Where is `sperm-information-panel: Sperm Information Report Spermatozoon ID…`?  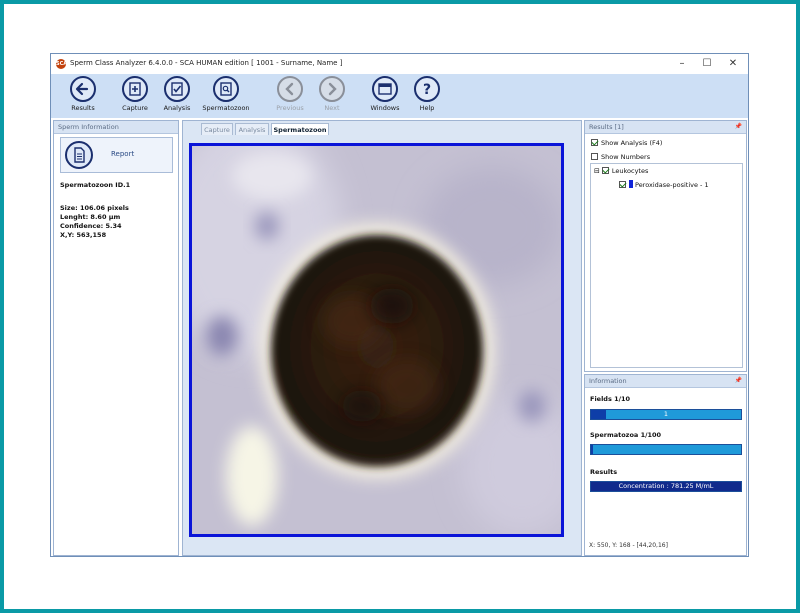 sperm-information-panel: Sperm Information Report Spermatozoon ID… is located at coordinates (116, 338).